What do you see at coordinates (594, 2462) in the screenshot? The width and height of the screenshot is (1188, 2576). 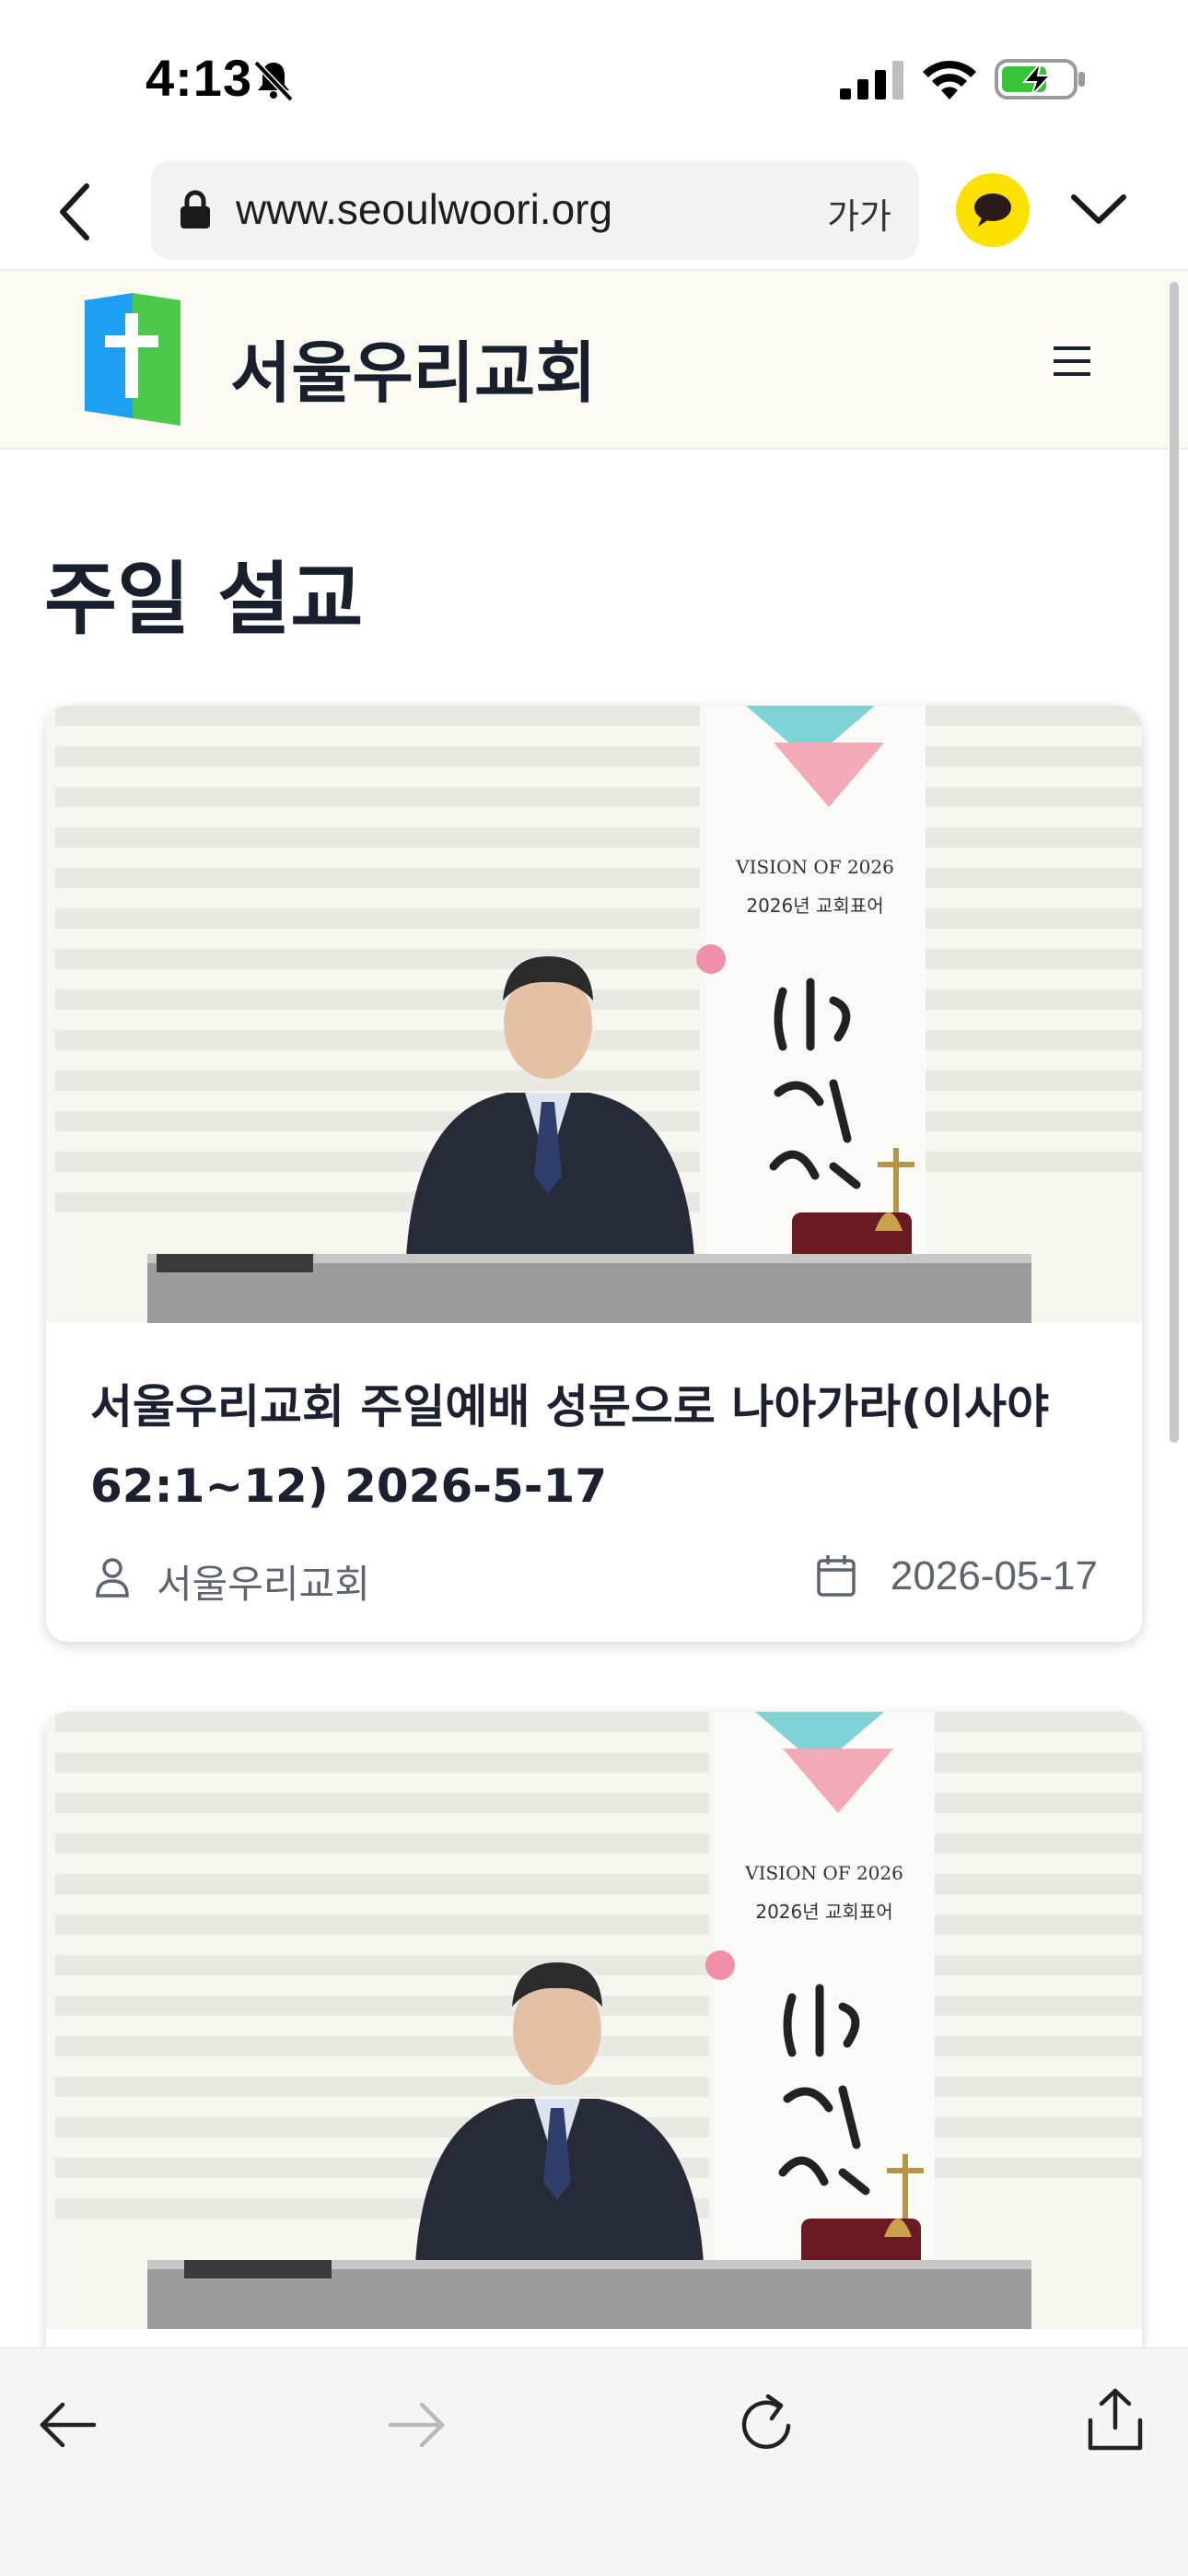 I see `browser-toolbar` at bounding box center [594, 2462].